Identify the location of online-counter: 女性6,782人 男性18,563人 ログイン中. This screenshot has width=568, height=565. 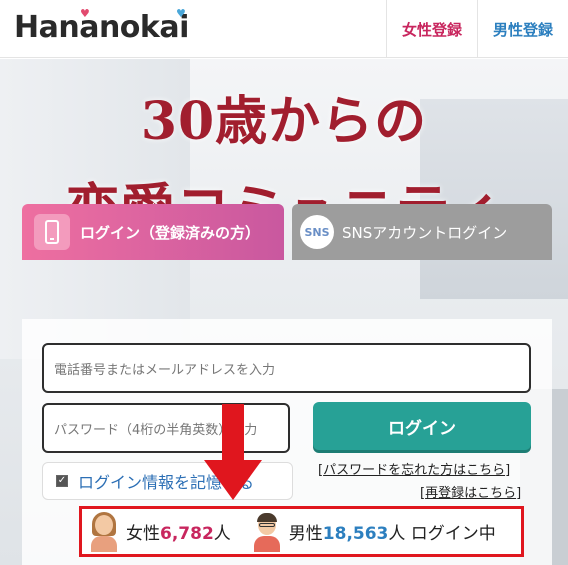
(301, 531).